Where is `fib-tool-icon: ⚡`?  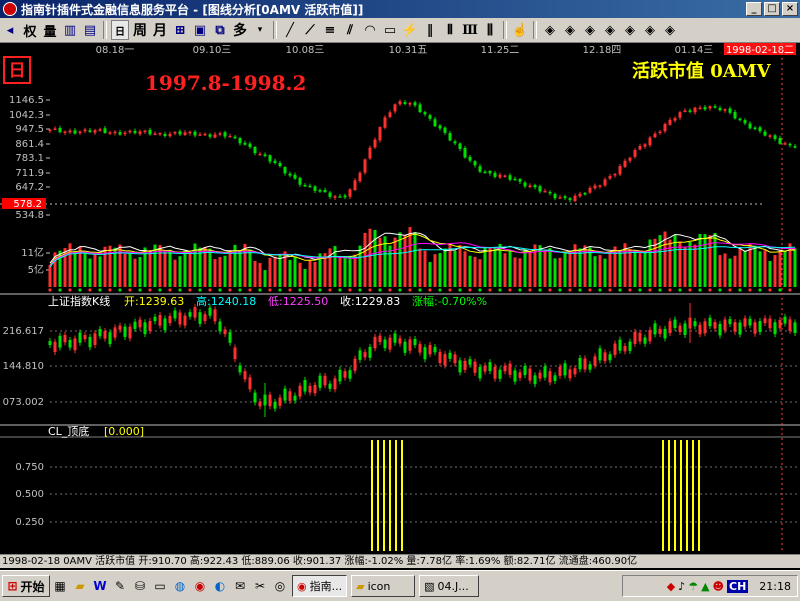 fib-tool-icon: ⚡ is located at coordinates (410, 30).